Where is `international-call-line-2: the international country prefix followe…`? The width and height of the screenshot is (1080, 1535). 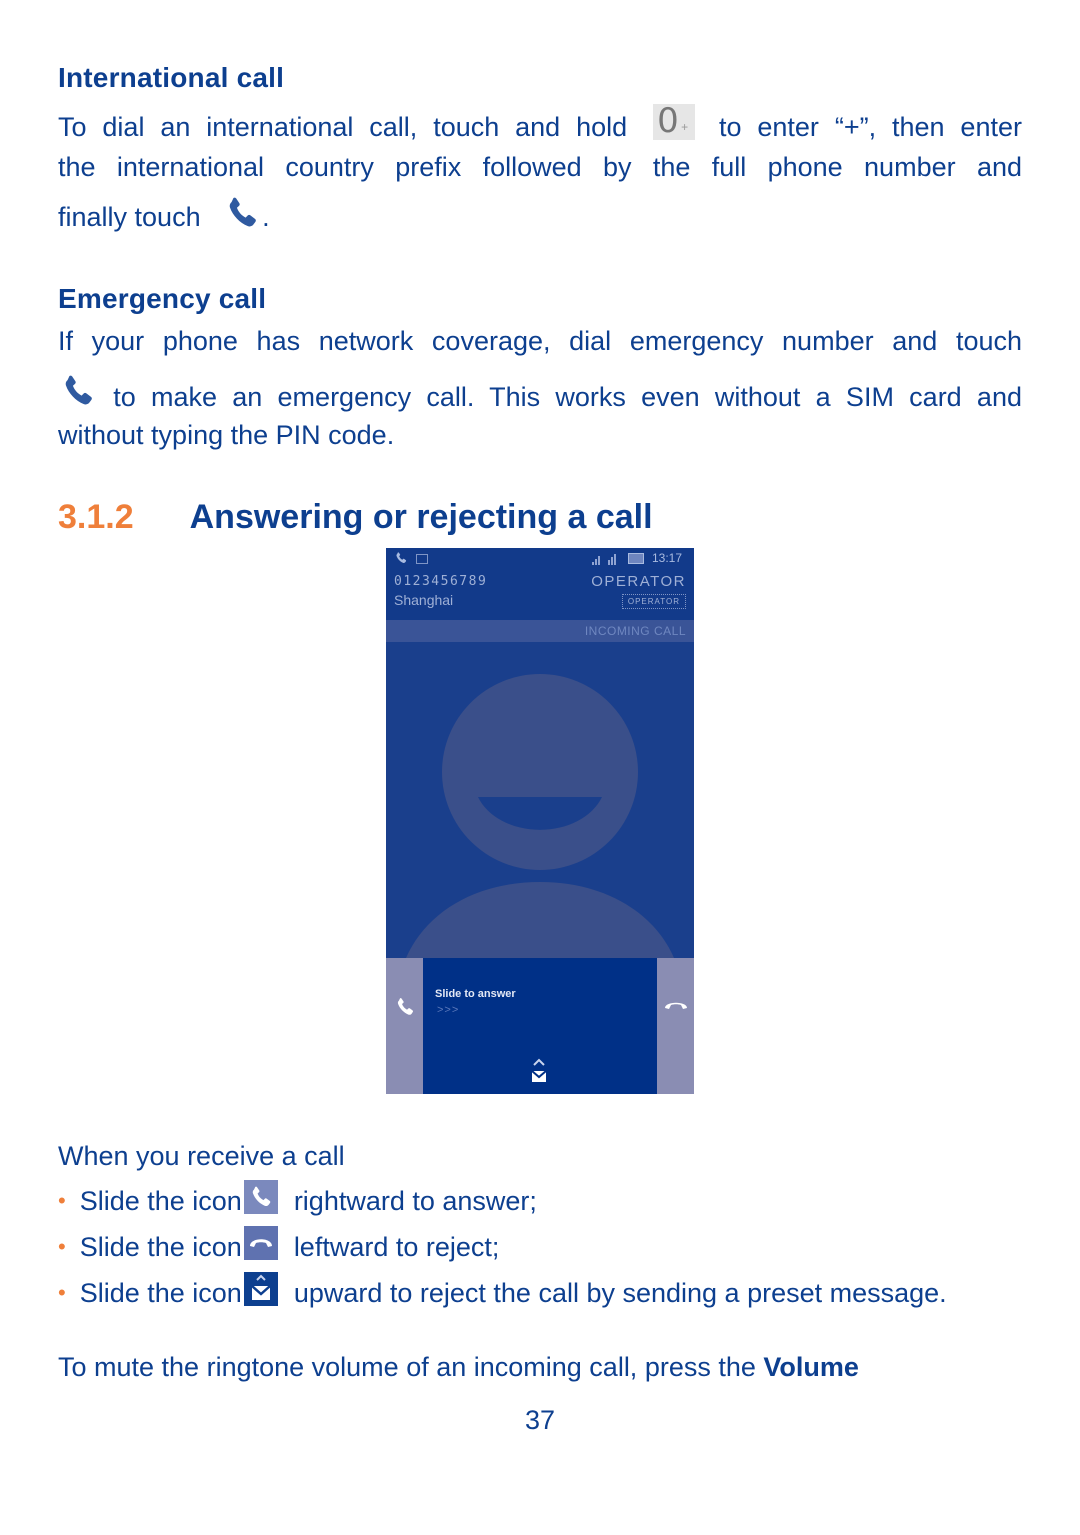
international-call-line-2: the international country prefix followe… is located at coordinates (540, 167).